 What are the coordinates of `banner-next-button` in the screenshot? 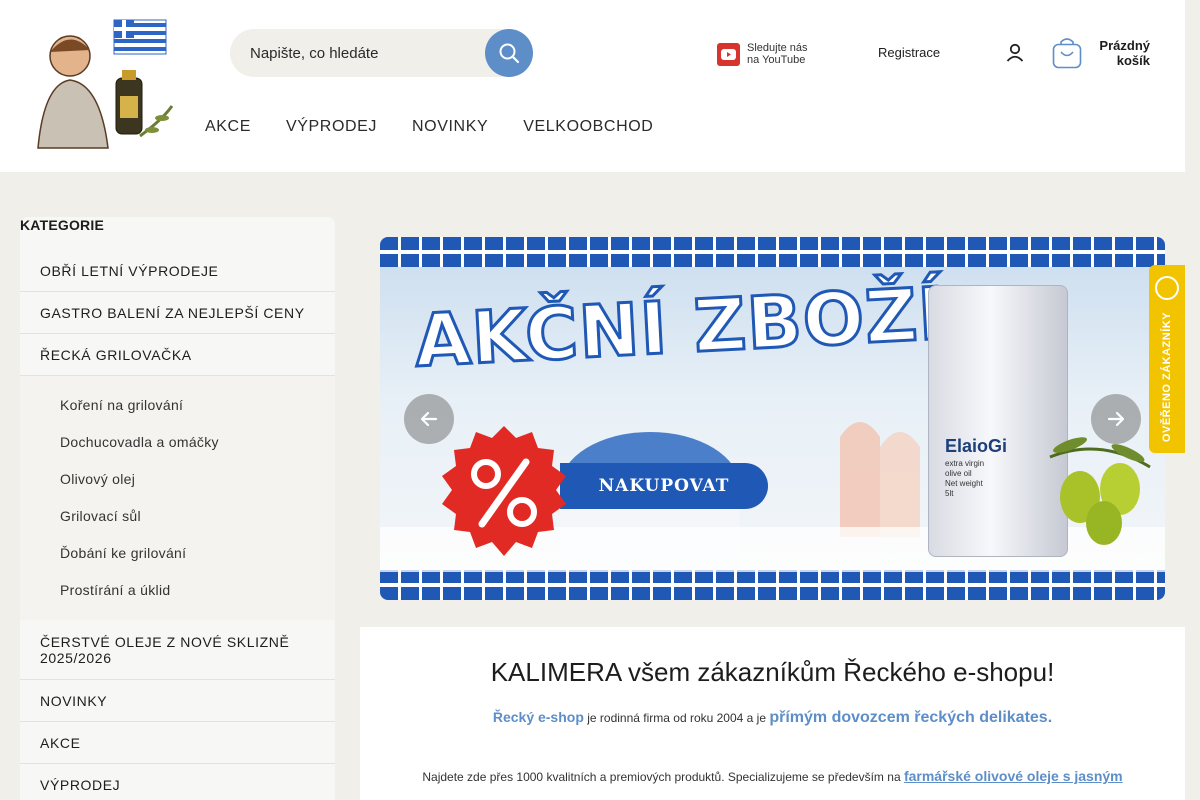 It's located at (1116, 419).